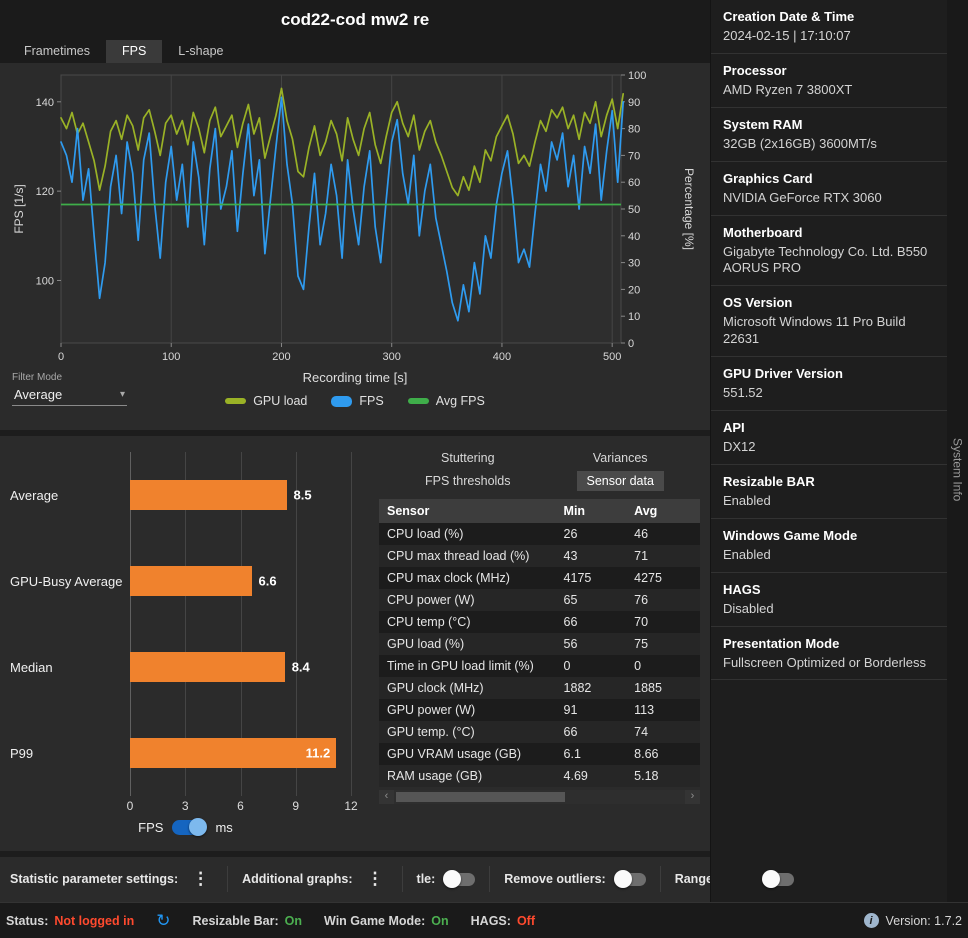  What do you see at coordinates (429, 622) in the screenshot?
I see `sensor-name-cell: CPU temp (°C)` at bounding box center [429, 622].